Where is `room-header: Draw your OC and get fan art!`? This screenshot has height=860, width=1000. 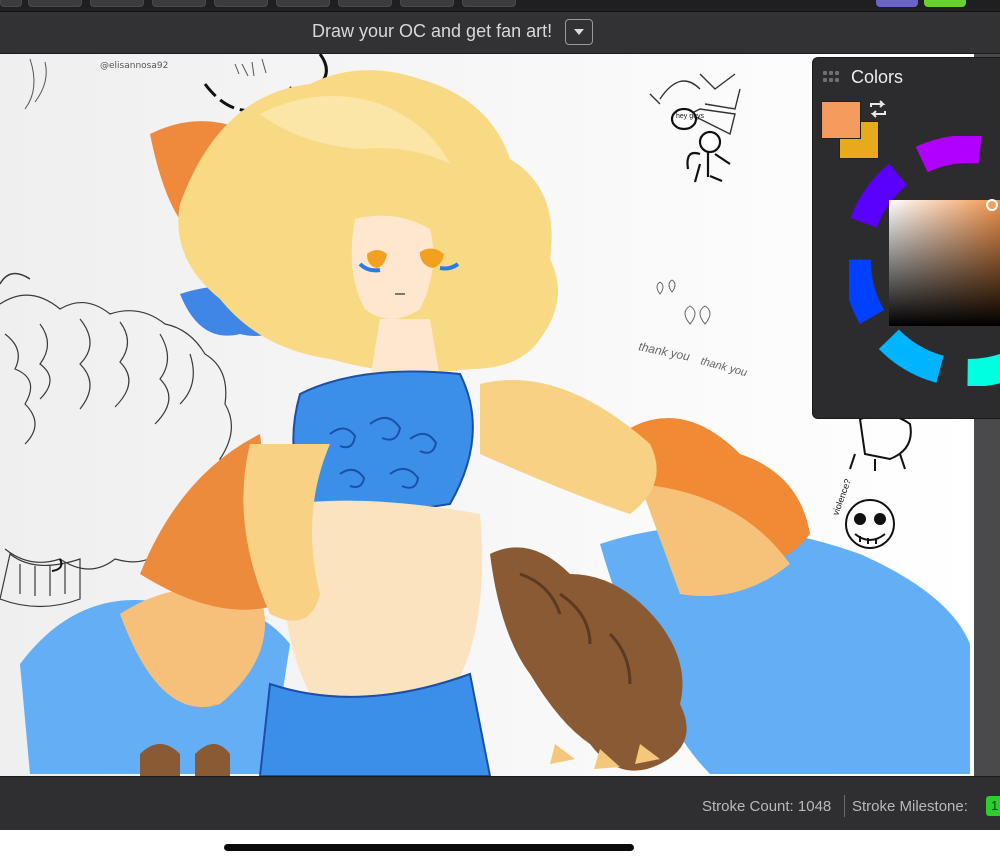
room-header: Draw your OC and get fan art! is located at coordinates (500, 33).